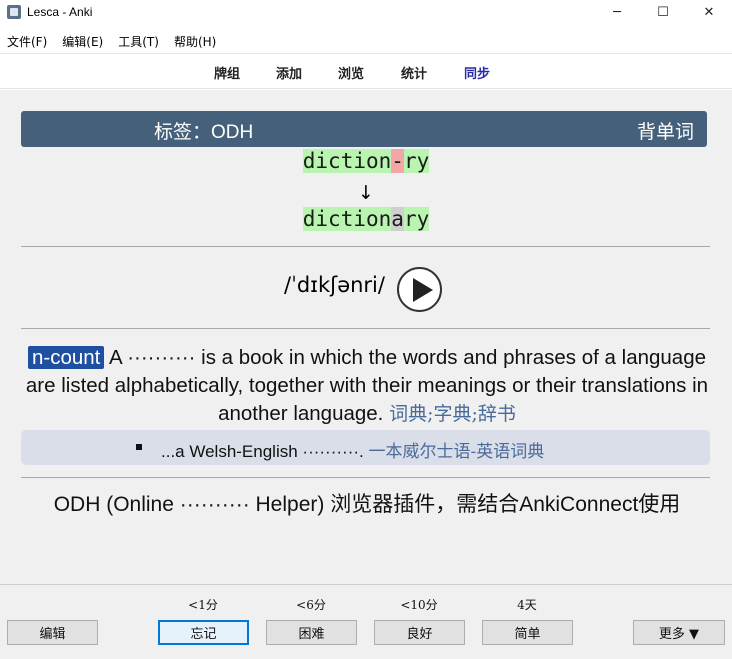 This screenshot has height=659, width=732. I want to click on definition-chinese: 词典;字典;辞书, so click(452, 414).